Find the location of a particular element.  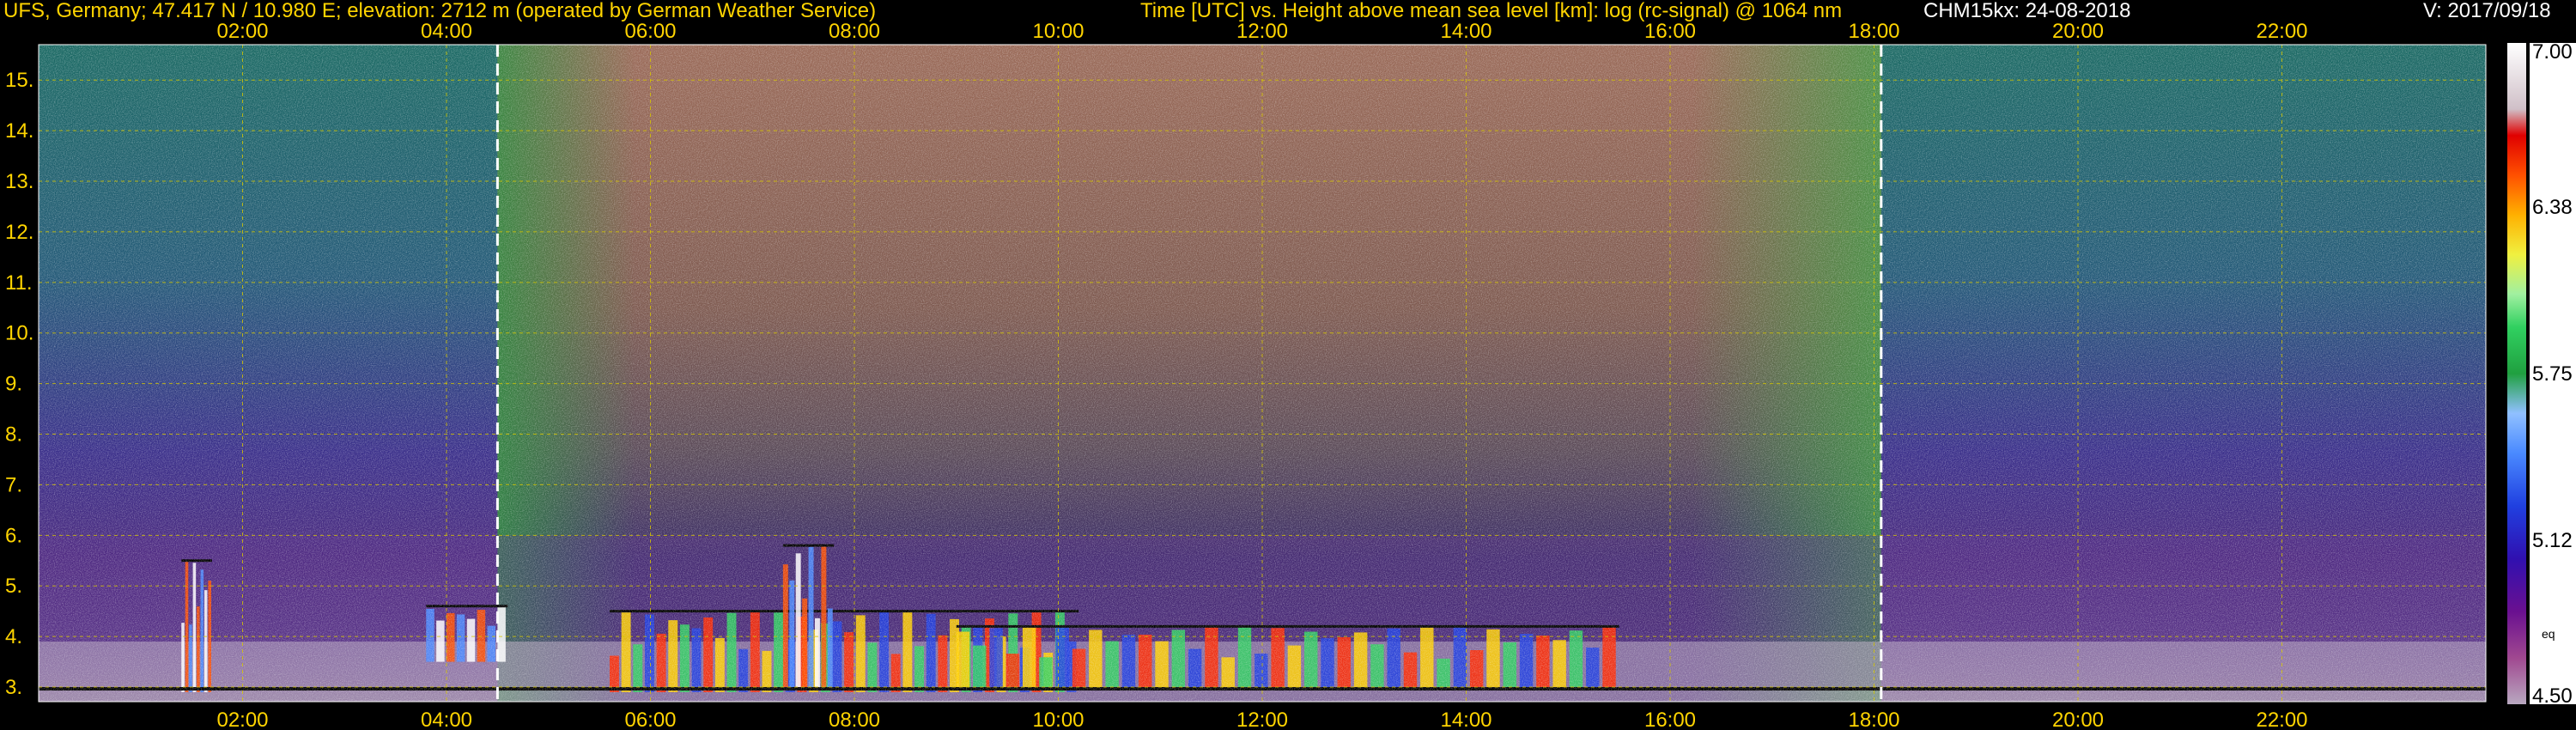

y-tick-11: 14. is located at coordinates (19, 131).